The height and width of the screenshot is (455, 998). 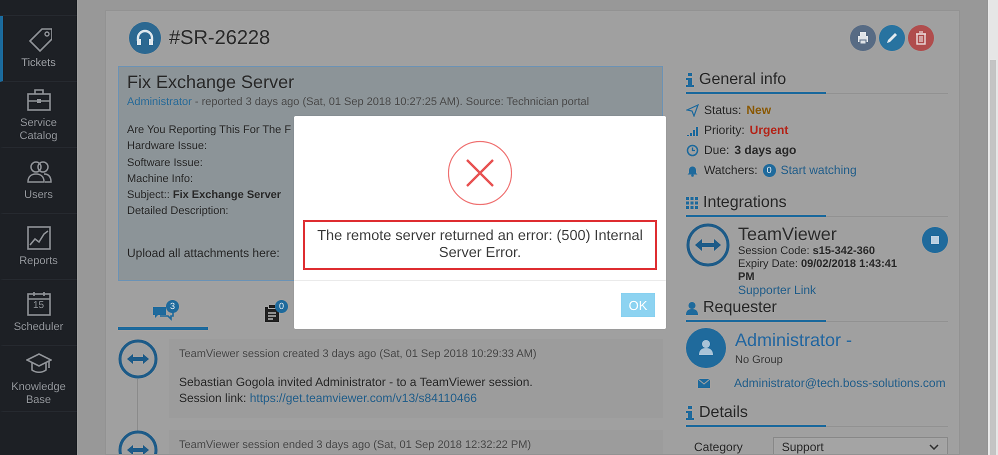 What do you see at coordinates (863, 38) in the screenshot?
I see `print-button` at bounding box center [863, 38].